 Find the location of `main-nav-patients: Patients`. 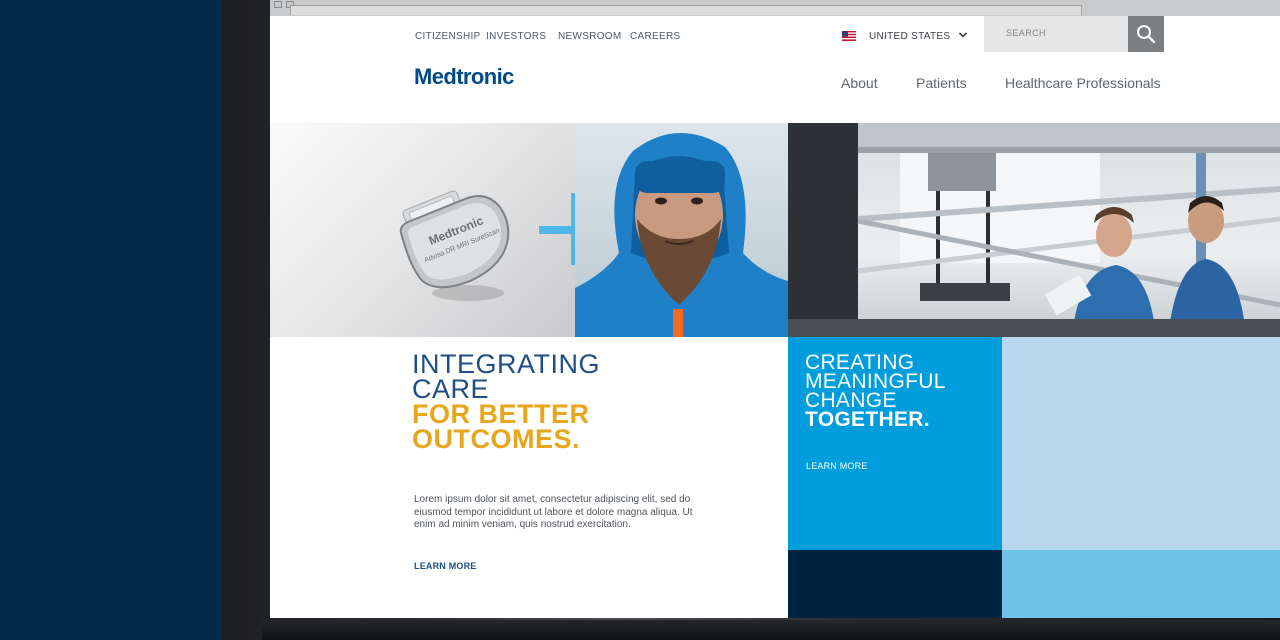

main-nav-patients: Patients is located at coordinates (941, 83).